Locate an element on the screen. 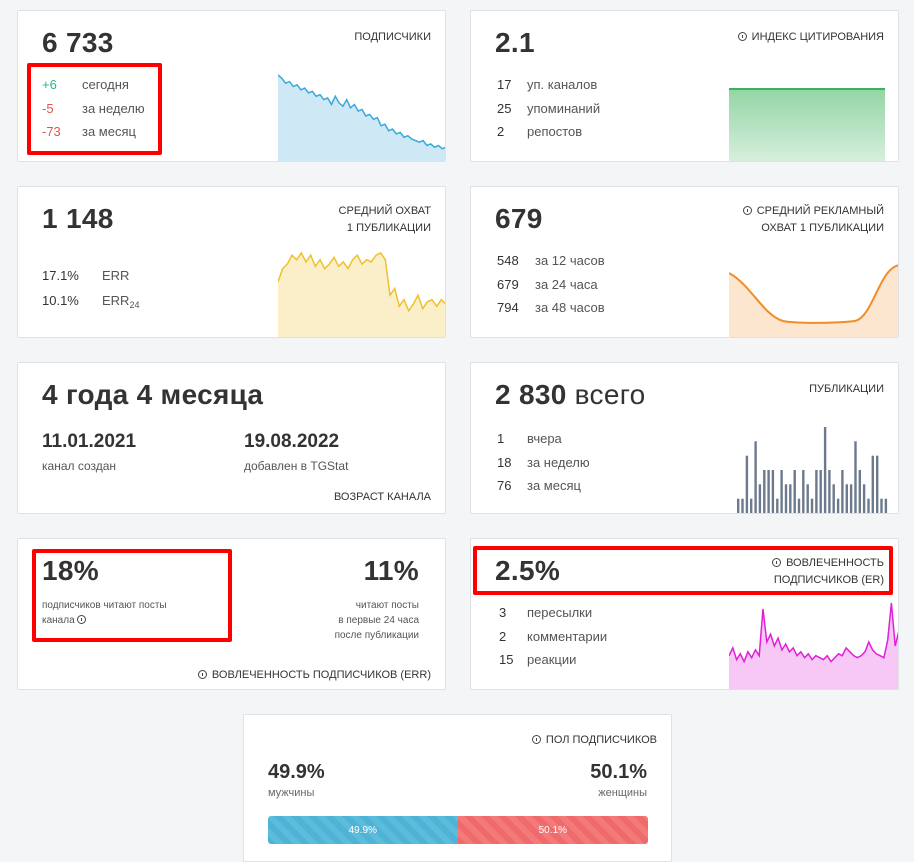  publications-value: 2 830 всего is located at coordinates (570, 394).